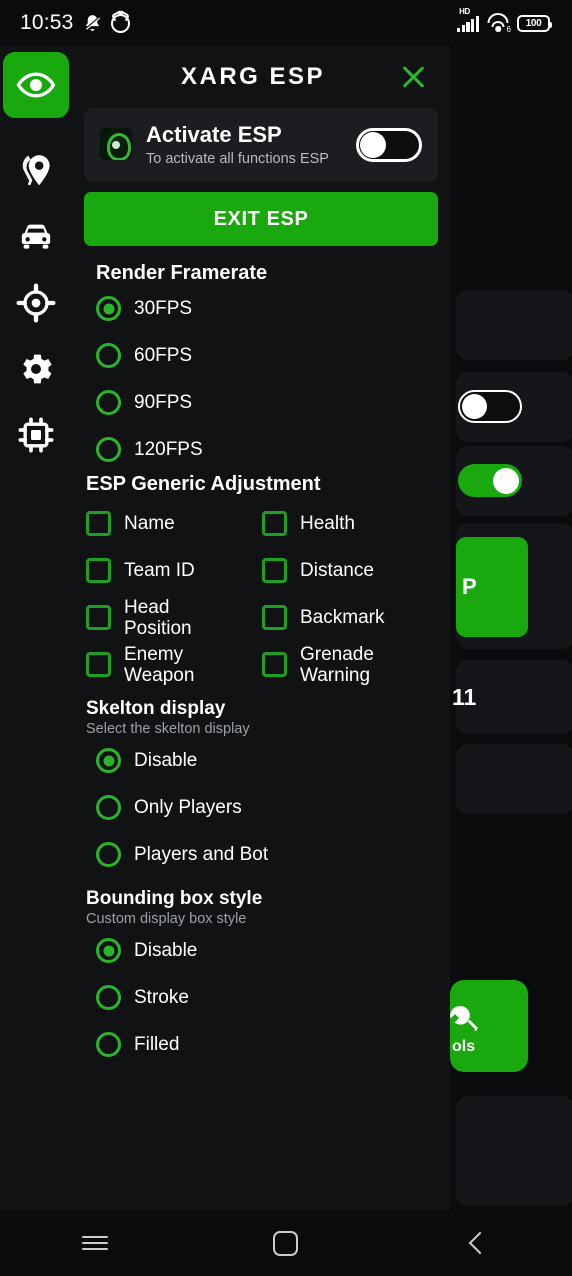 This screenshot has width=572, height=1276. I want to click on close-icon, so click(413, 77).